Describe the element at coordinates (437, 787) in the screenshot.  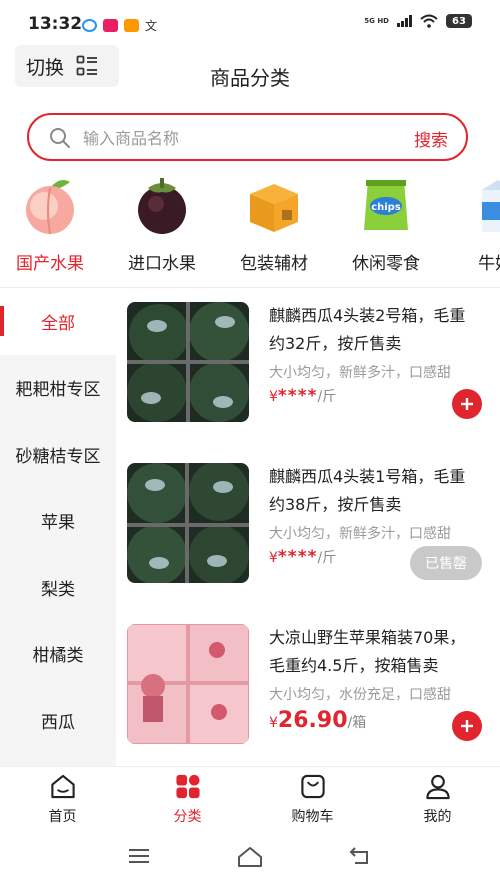
I see `profile-icon` at that location.